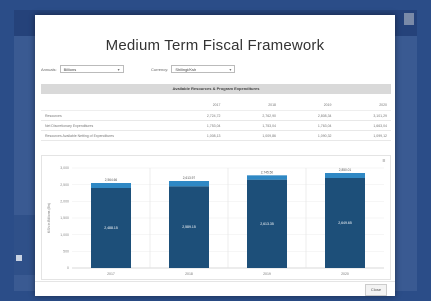  I want to click on y-tick-label: 0, so click(68, 268).